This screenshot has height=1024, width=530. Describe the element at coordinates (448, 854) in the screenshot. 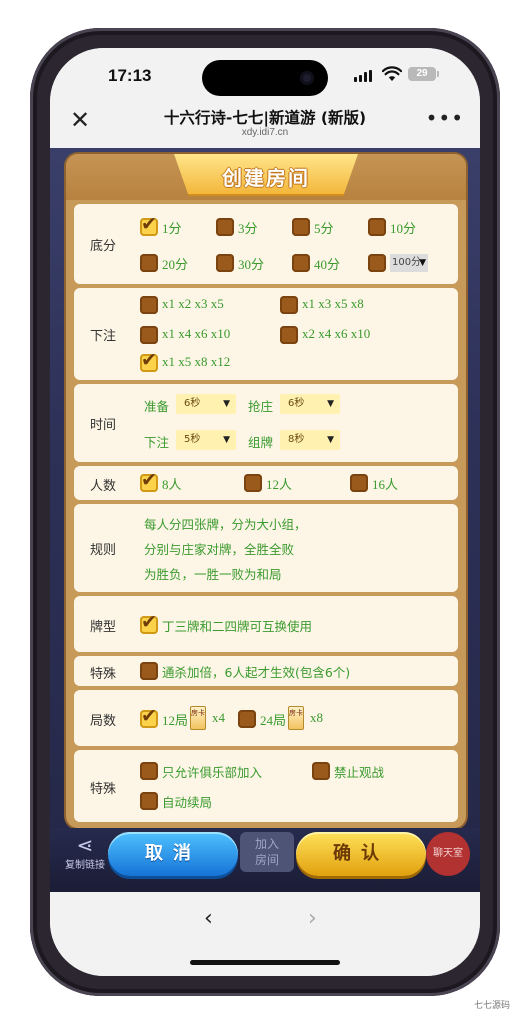

I see `chat-room-button: 聊天室` at that location.